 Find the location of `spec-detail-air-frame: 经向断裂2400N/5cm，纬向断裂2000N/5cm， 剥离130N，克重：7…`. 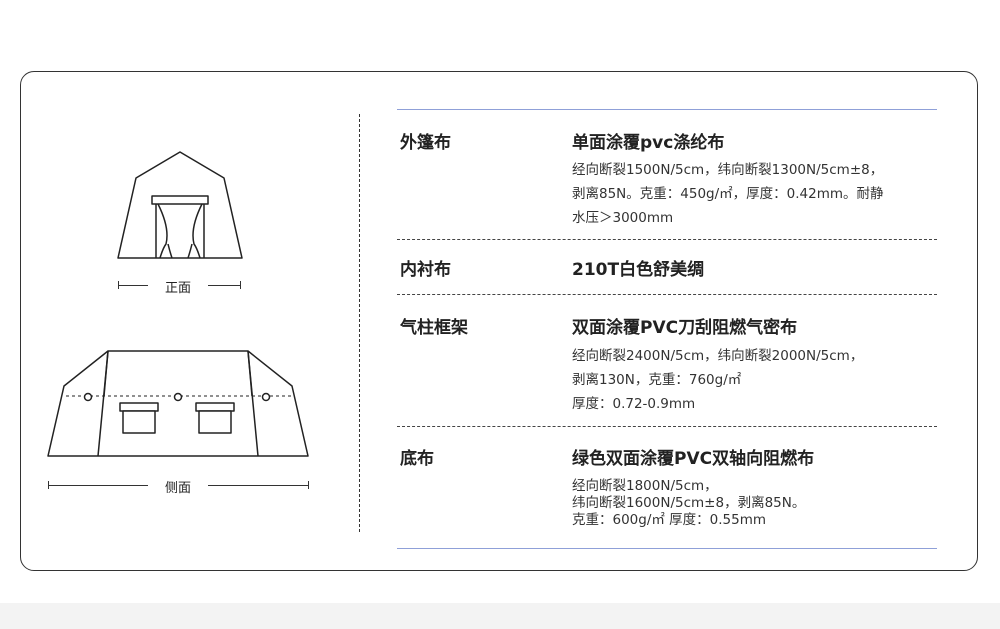

spec-detail-air-frame: 经向断裂2400N/5cm，纬向断裂2000N/5cm， 剥离130N，克重：7… is located at coordinates (718, 380).